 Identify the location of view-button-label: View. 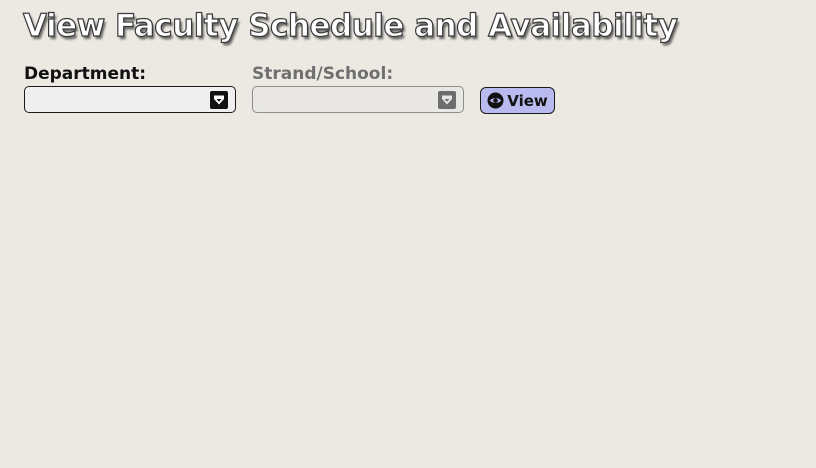
(527, 100).